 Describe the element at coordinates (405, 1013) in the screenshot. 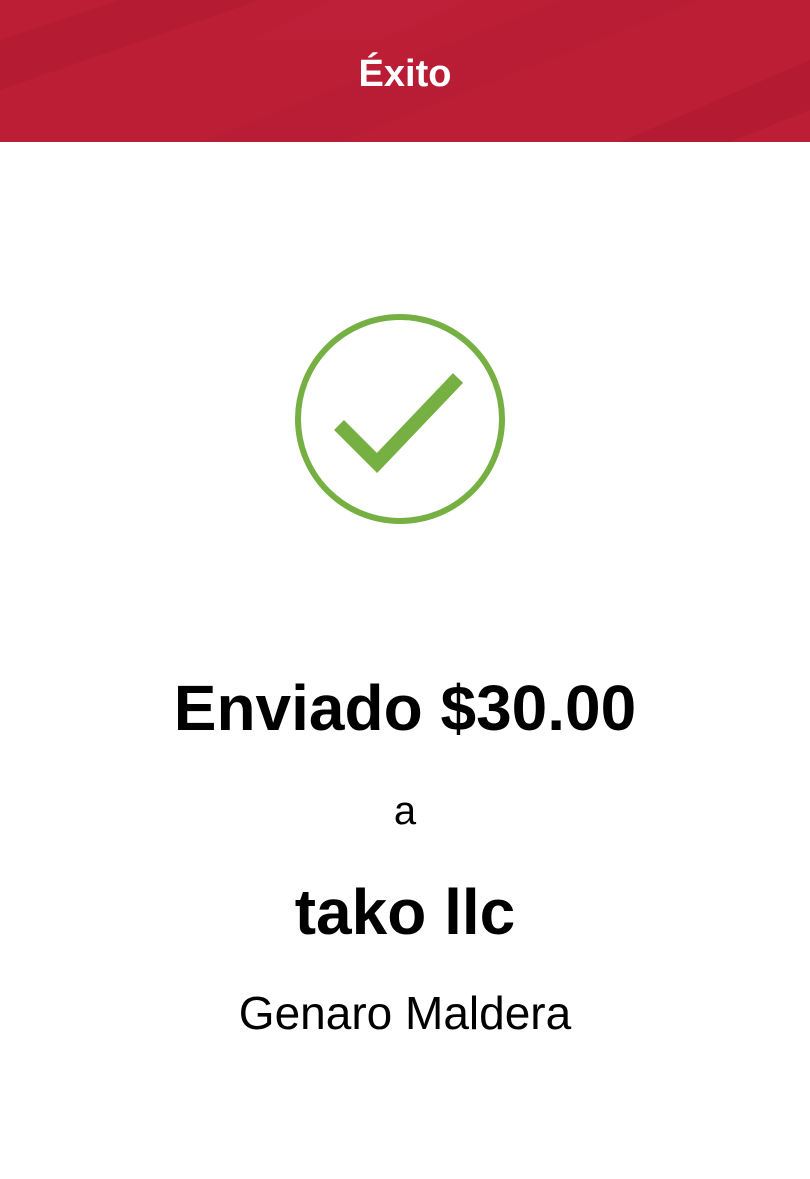

I see `recipient-person-name: Genaro Maldera` at that location.